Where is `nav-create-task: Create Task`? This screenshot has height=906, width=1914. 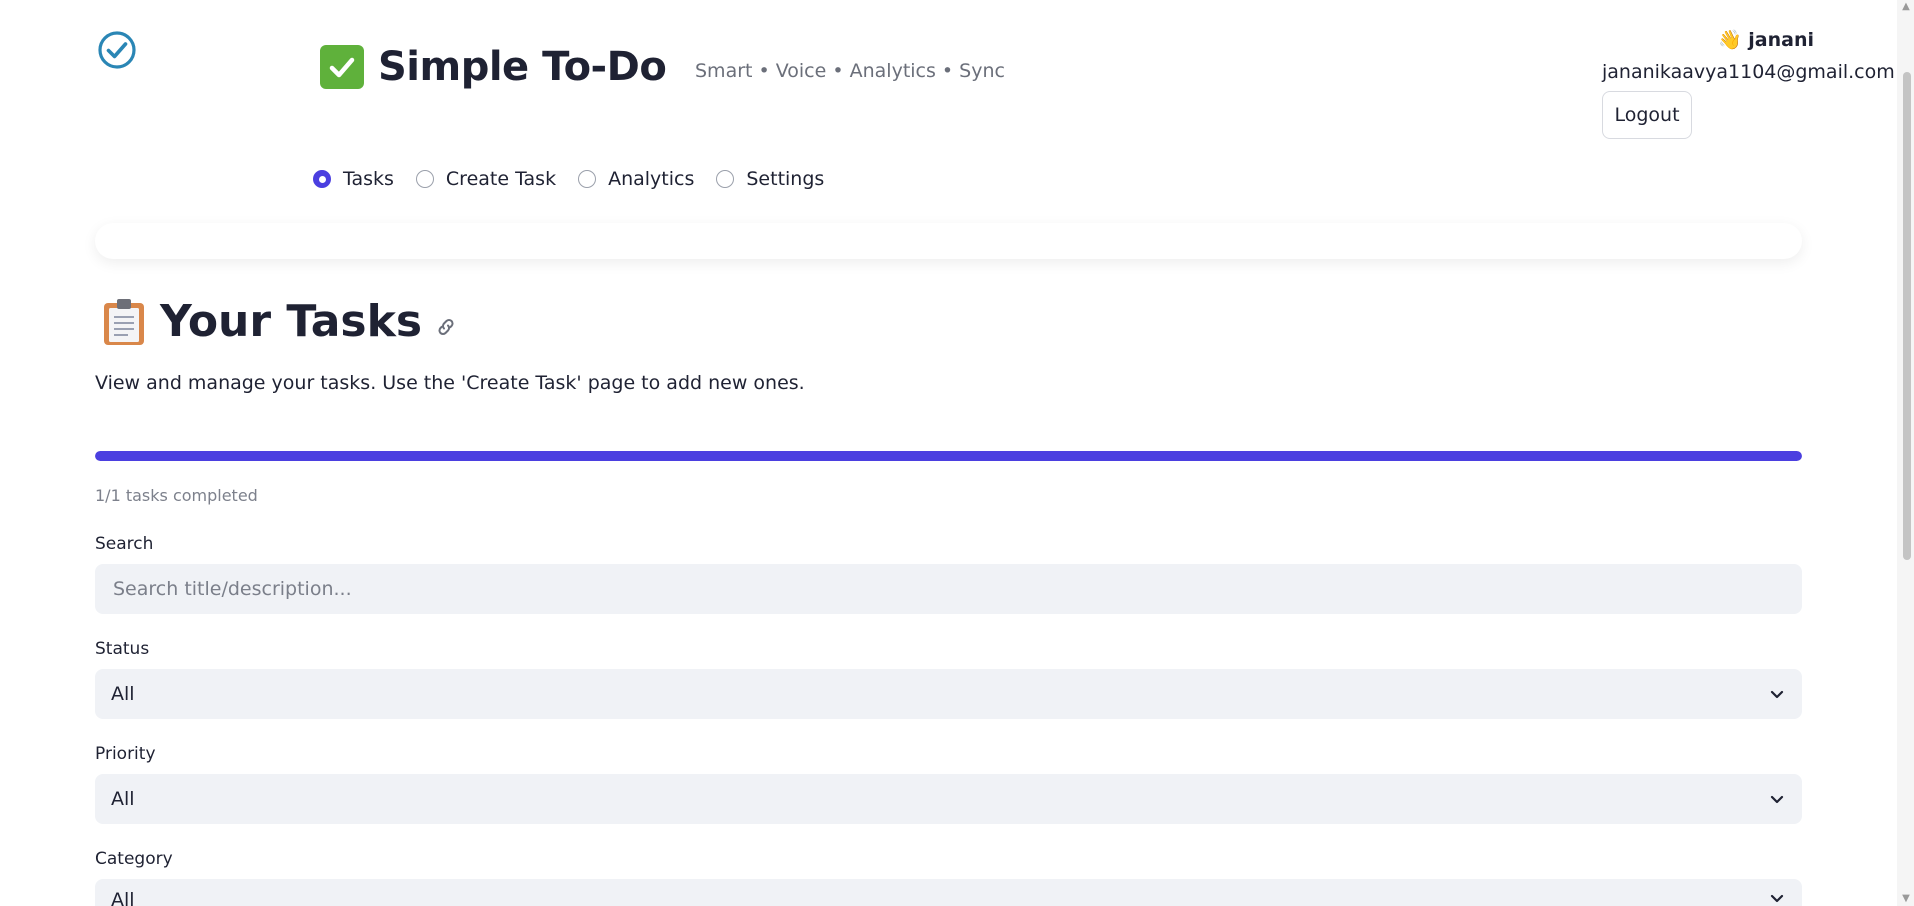
nav-create-task: Create Task is located at coordinates (486, 179).